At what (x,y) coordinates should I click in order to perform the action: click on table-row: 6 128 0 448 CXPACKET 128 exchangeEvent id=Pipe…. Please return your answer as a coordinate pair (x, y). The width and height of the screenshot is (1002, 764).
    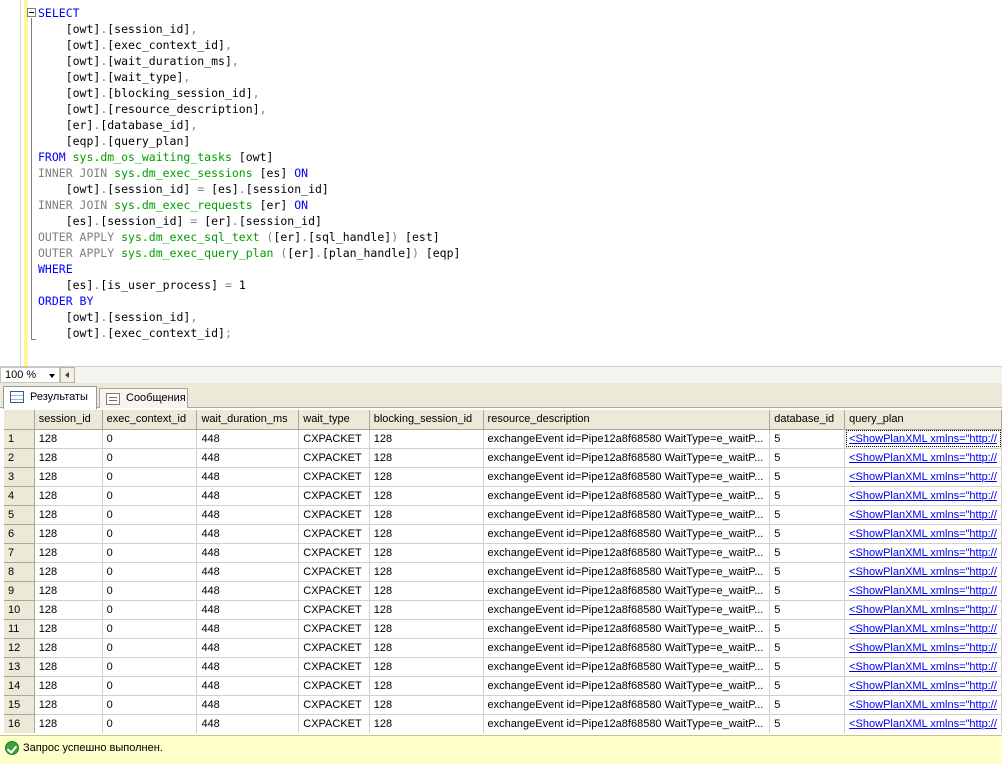
    Looking at the image, I should click on (503, 534).